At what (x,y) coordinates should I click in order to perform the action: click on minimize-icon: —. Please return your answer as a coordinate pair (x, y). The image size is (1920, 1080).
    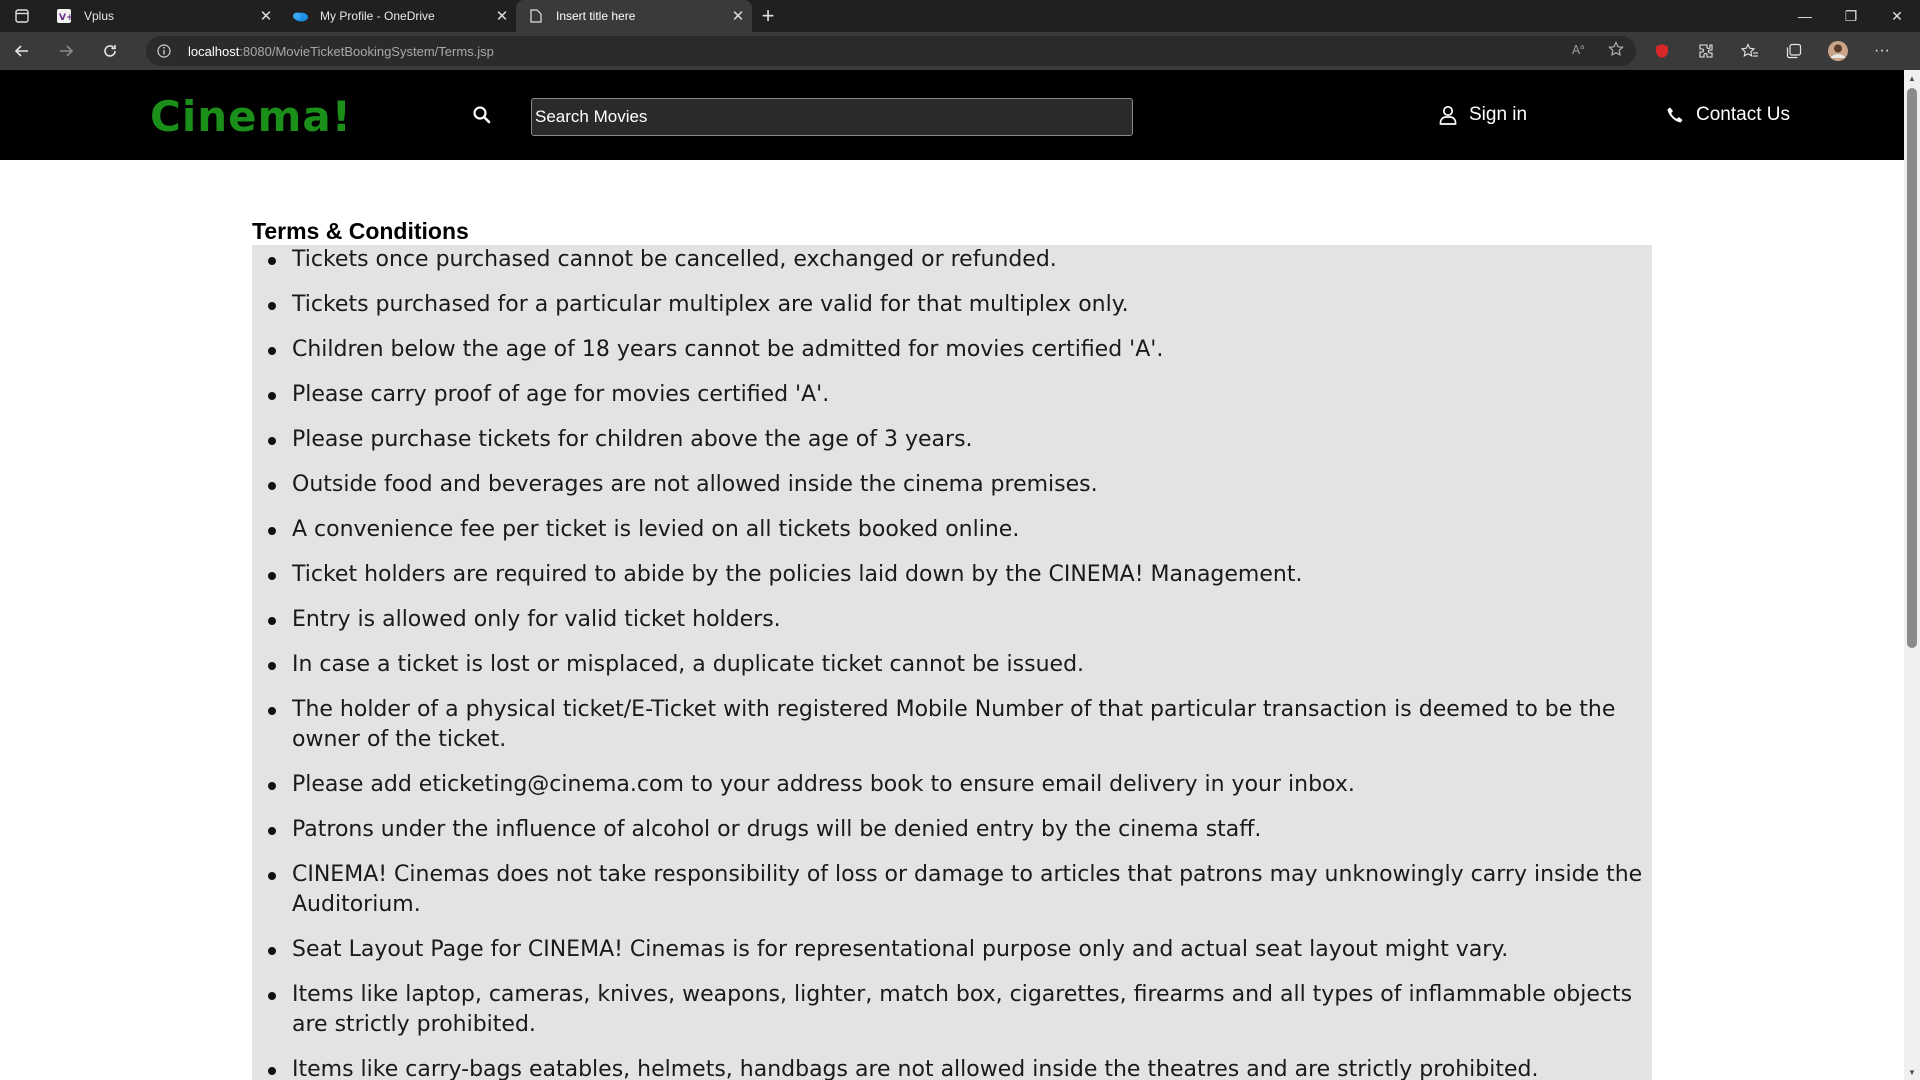
    Looking at the image, I should click on (1805, 16).